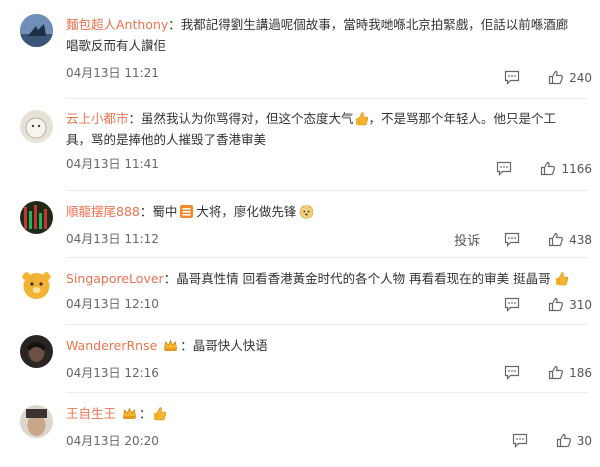  I want to click on comment-actions: 1166, so click(537, 168).